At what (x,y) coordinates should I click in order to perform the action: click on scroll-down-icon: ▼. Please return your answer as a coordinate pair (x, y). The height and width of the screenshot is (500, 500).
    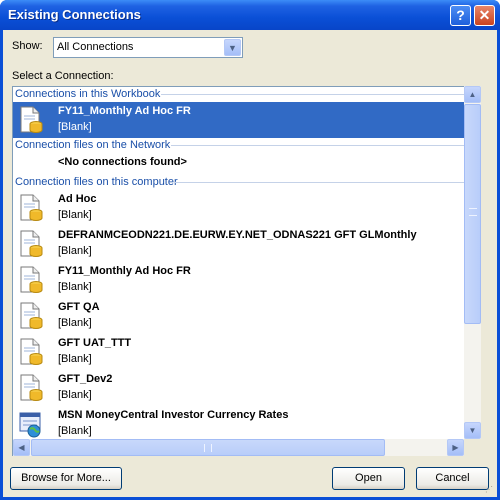
    Looking at the image, I should click on (472, 430).